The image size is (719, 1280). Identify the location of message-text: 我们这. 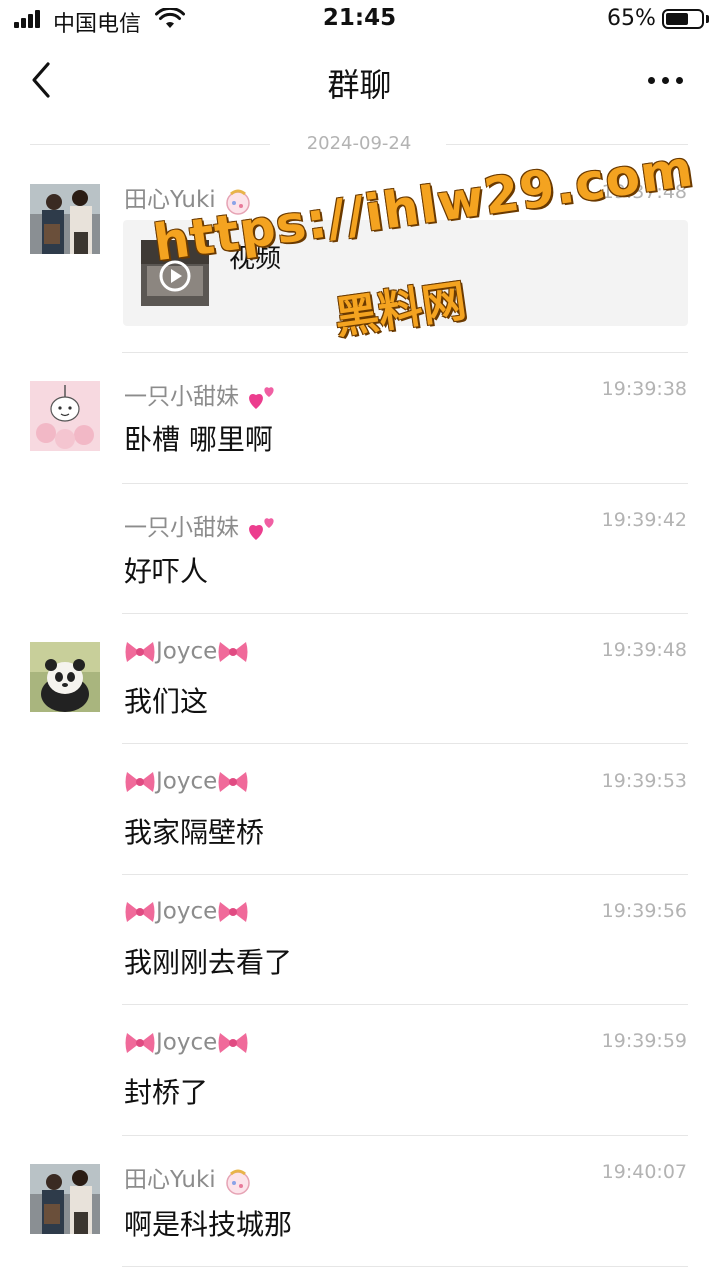
(166, 701).